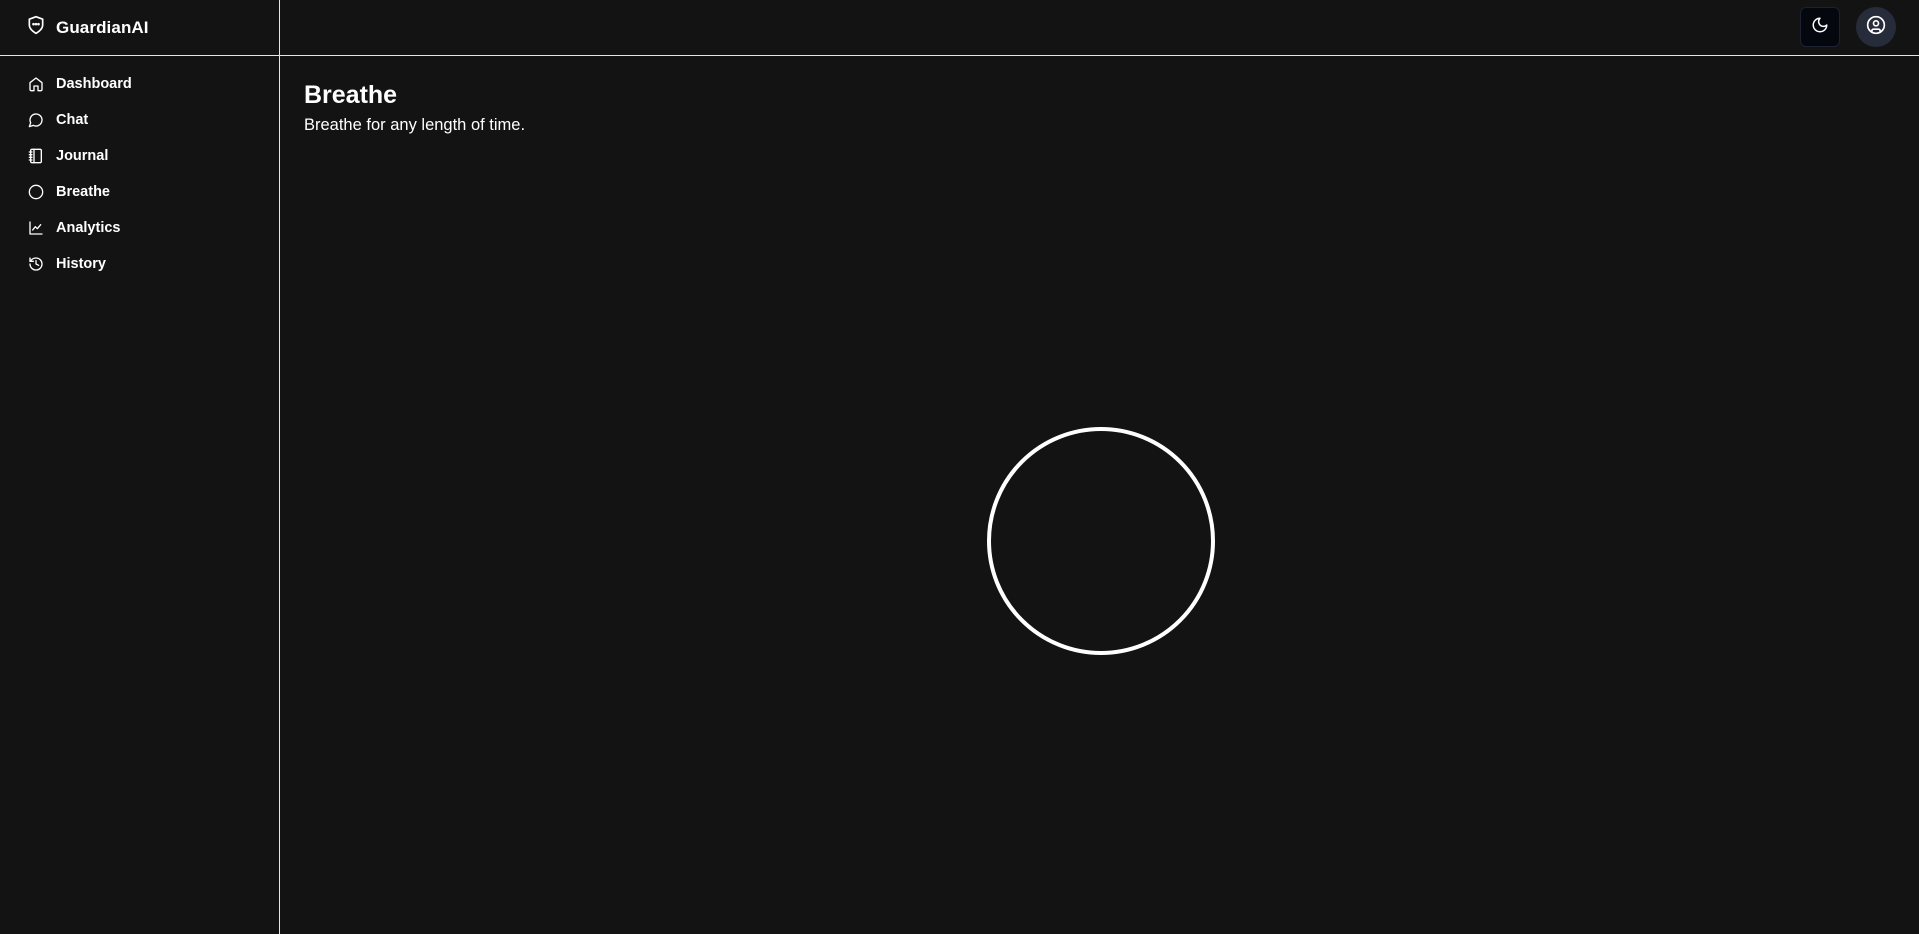 The height and width of the screenshot is (934, 1919). Describe the element at coordinates (139, 156) in the screenshot. I see `sidebar-item-journal: Journal` at that location.